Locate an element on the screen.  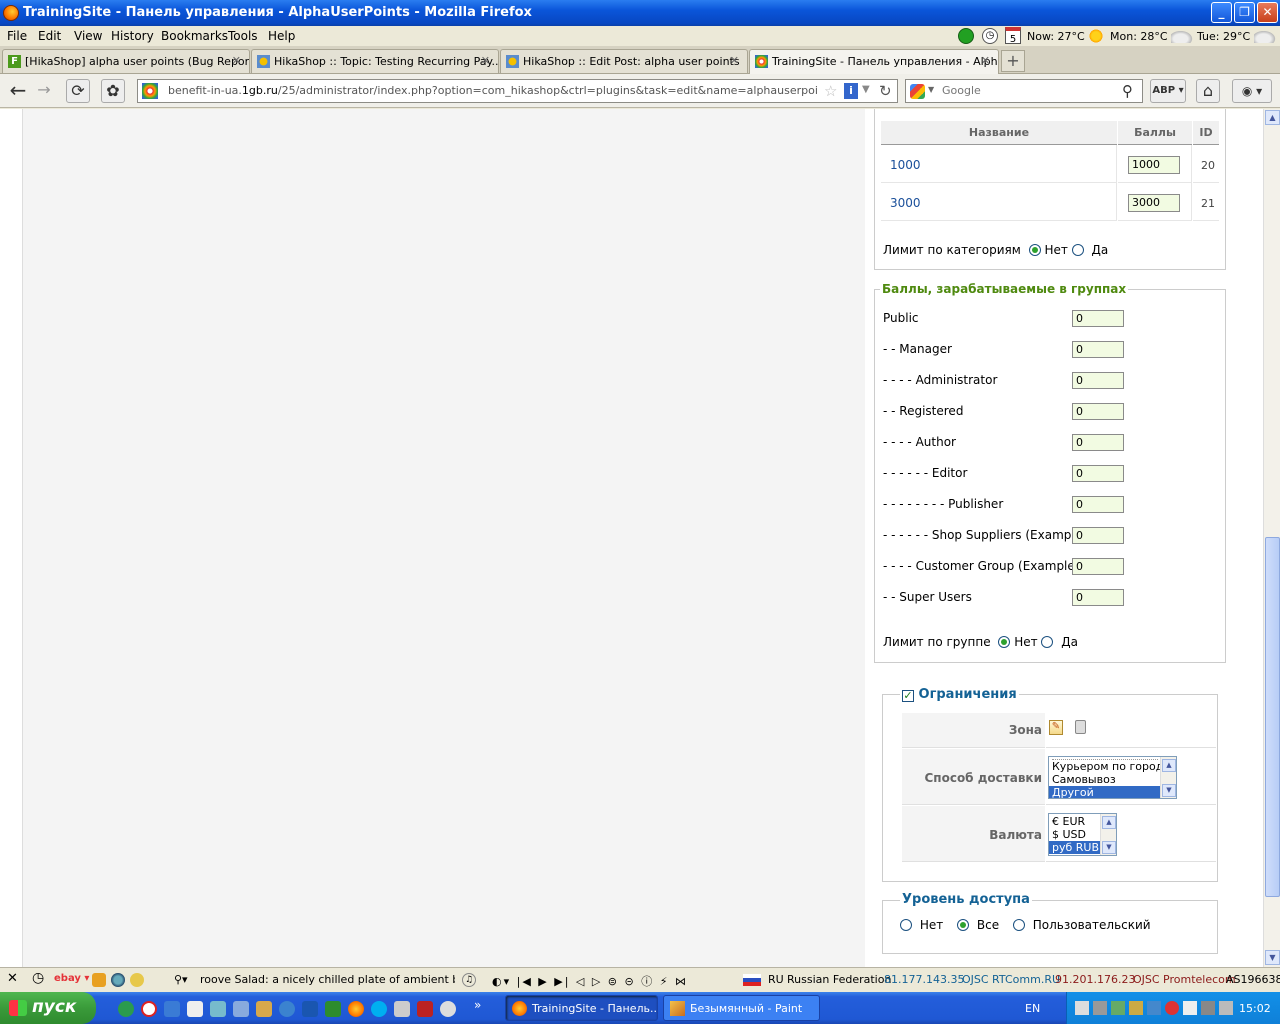
shipping-method-select: Курьером по городу Самовывоз Другой ▲ ▼ is located at coordinates (1112, 777).